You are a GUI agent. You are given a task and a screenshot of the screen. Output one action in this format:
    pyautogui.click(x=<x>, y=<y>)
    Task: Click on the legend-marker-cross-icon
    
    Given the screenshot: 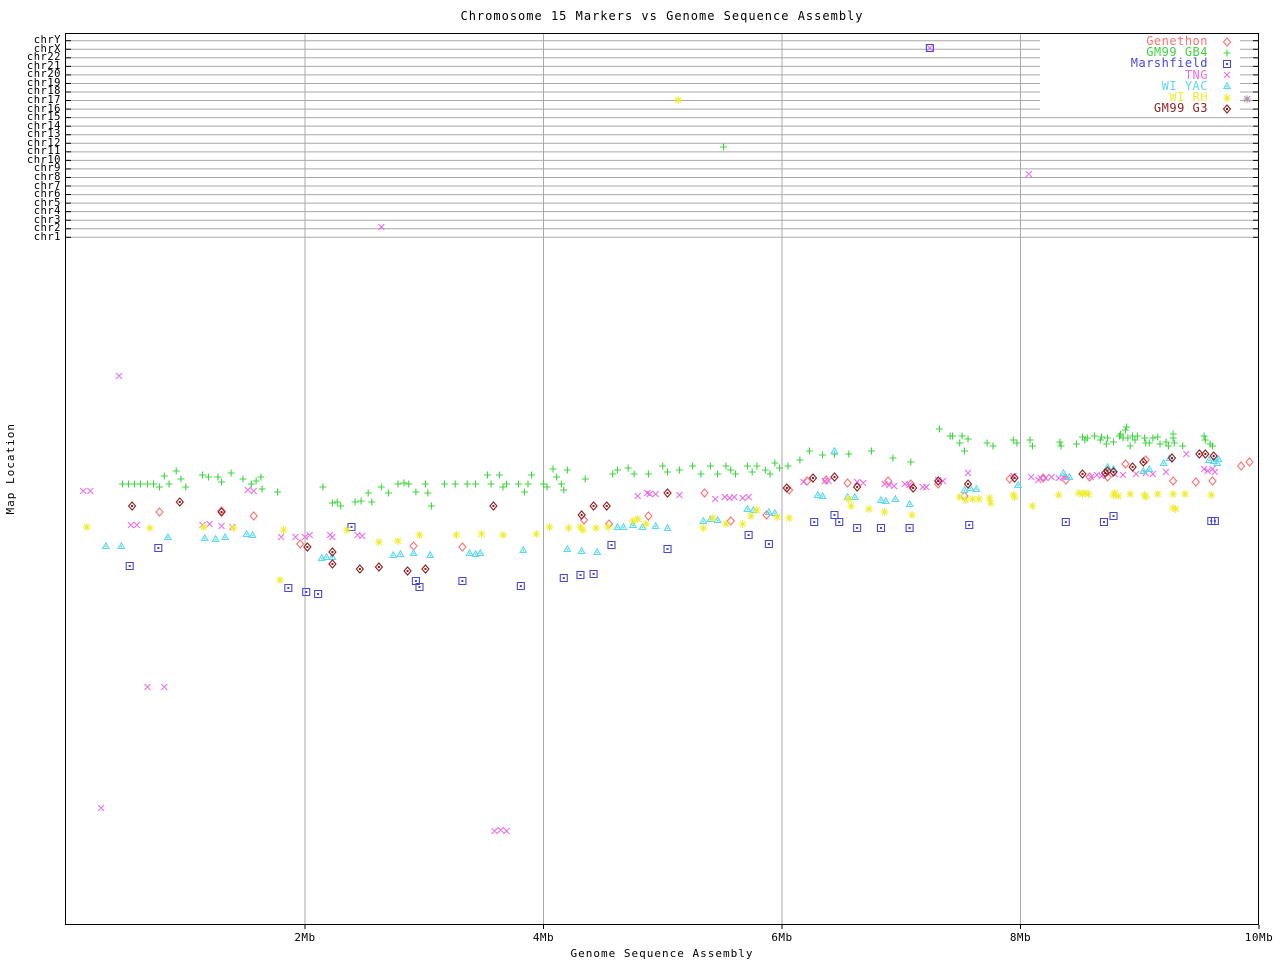 What is the action you would take?
    pyautogui.click(x=1227, y=75)
    